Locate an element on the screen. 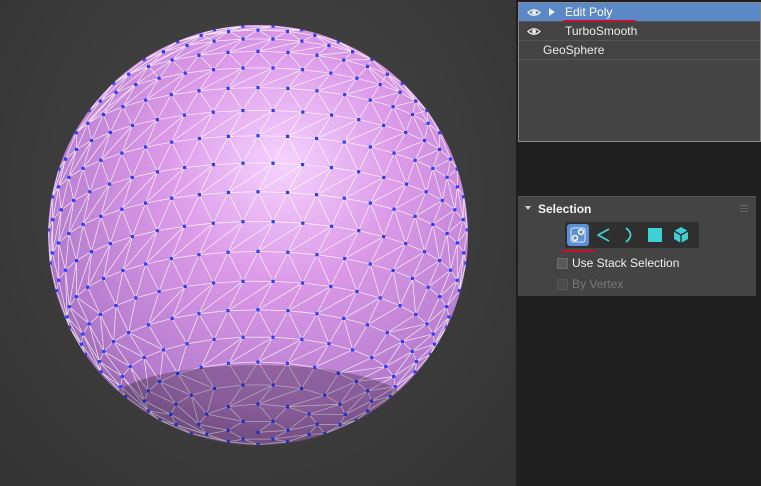 The height and width of the screenshot is (486, 761). modifier-stack: Edit Poly TurboSmooth GeoSphere is located at coordinates (639, 72).